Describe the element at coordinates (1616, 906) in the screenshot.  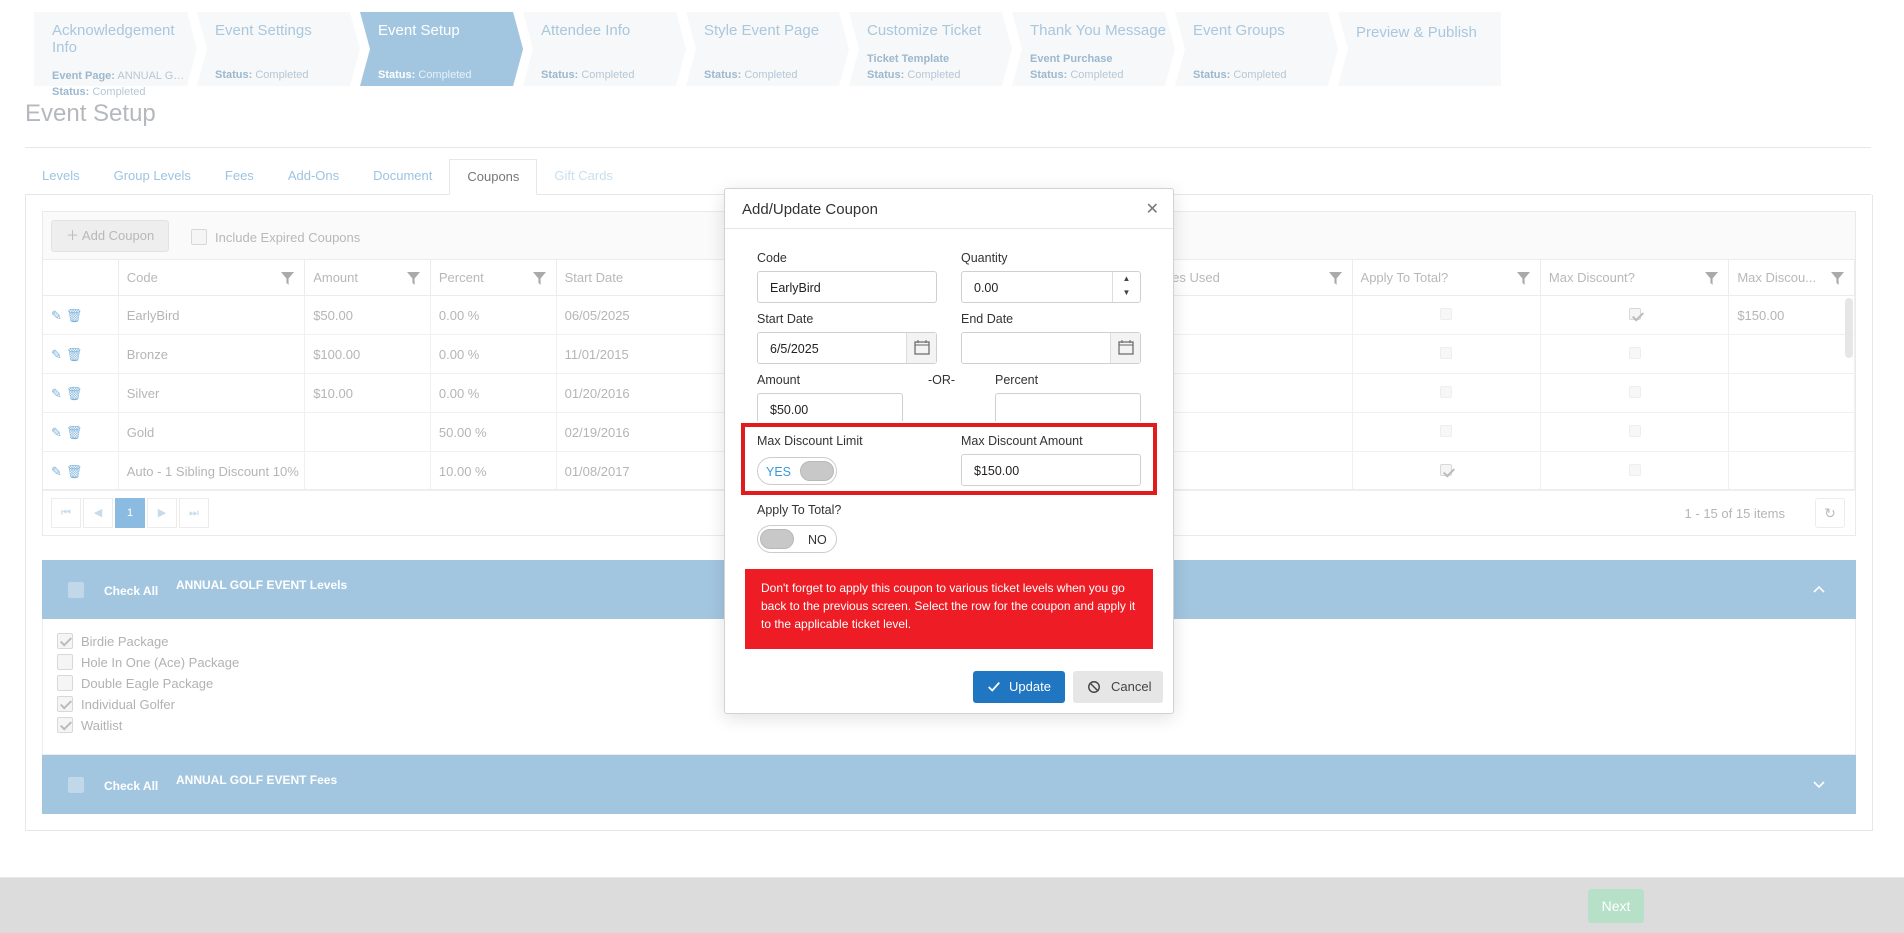
I see `next-button: Next` at that location.